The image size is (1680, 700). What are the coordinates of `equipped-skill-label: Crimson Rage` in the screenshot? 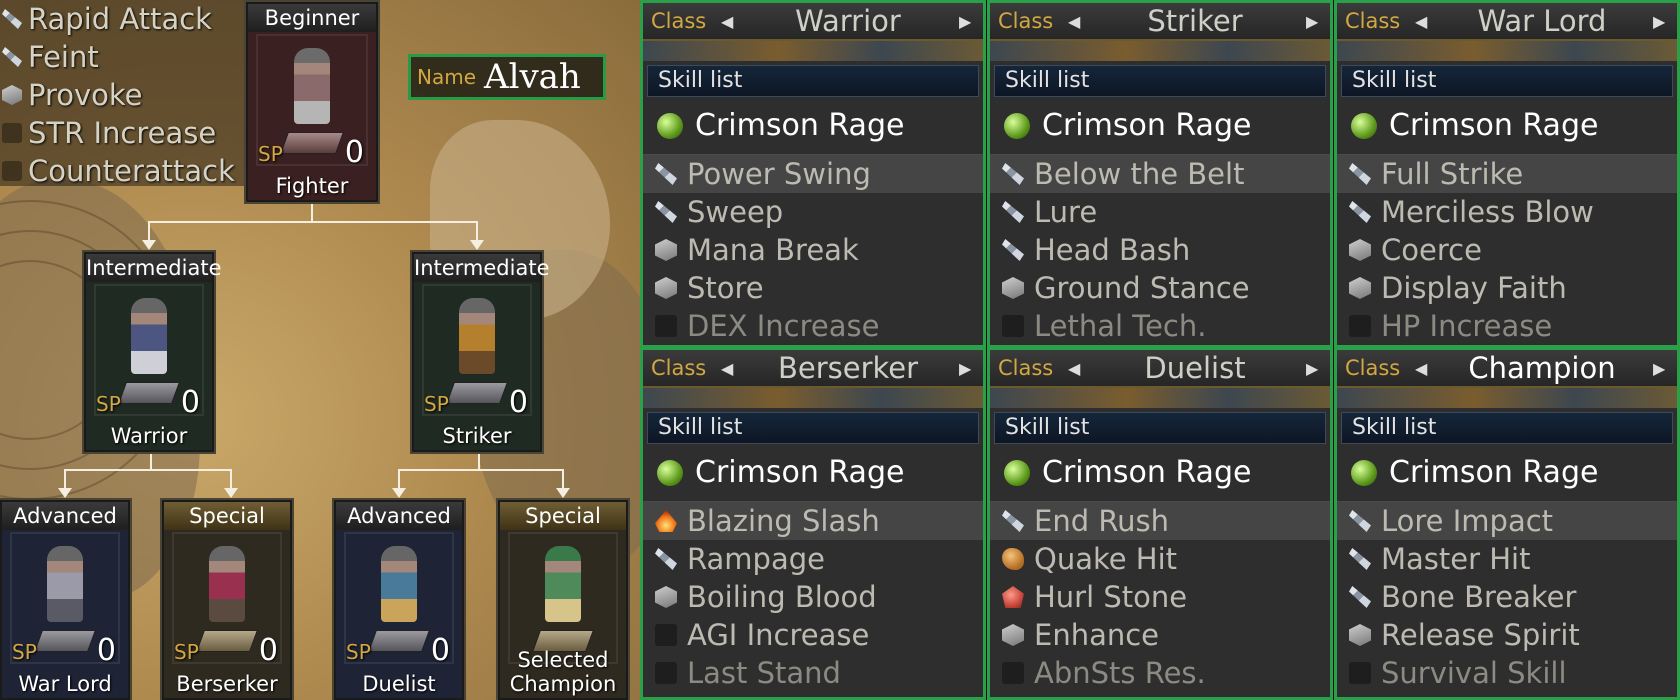 It's located at (800, 125).